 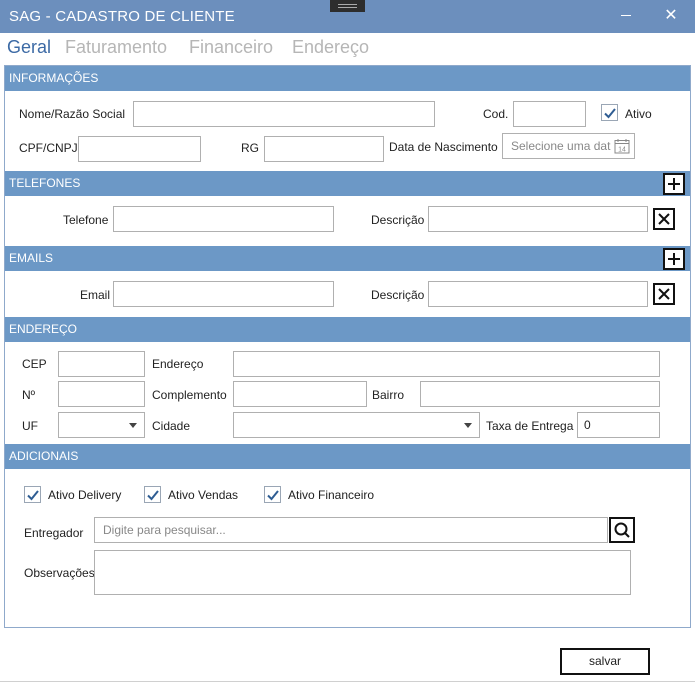 I want to click on calendar-icon: 14, so click(x=622, y=146).